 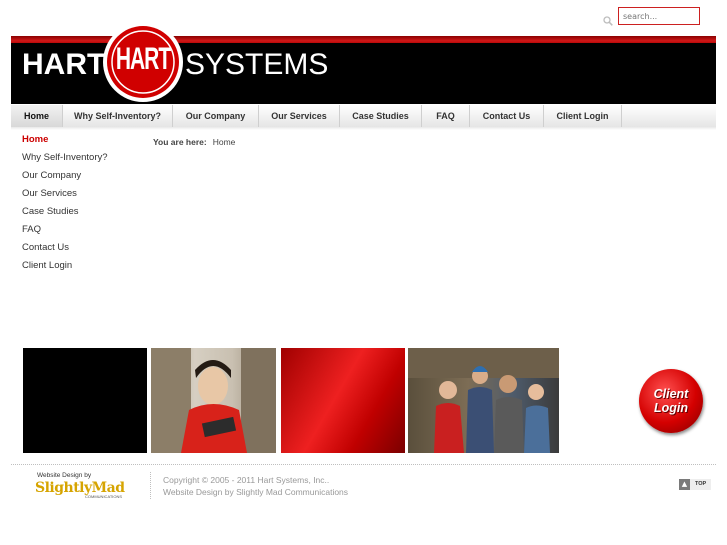 What do you see at coordinates (65, 250) in the screenshot?
I see `sidebar-item-contact-us: Contact Us` at bounding box center [65, 250].